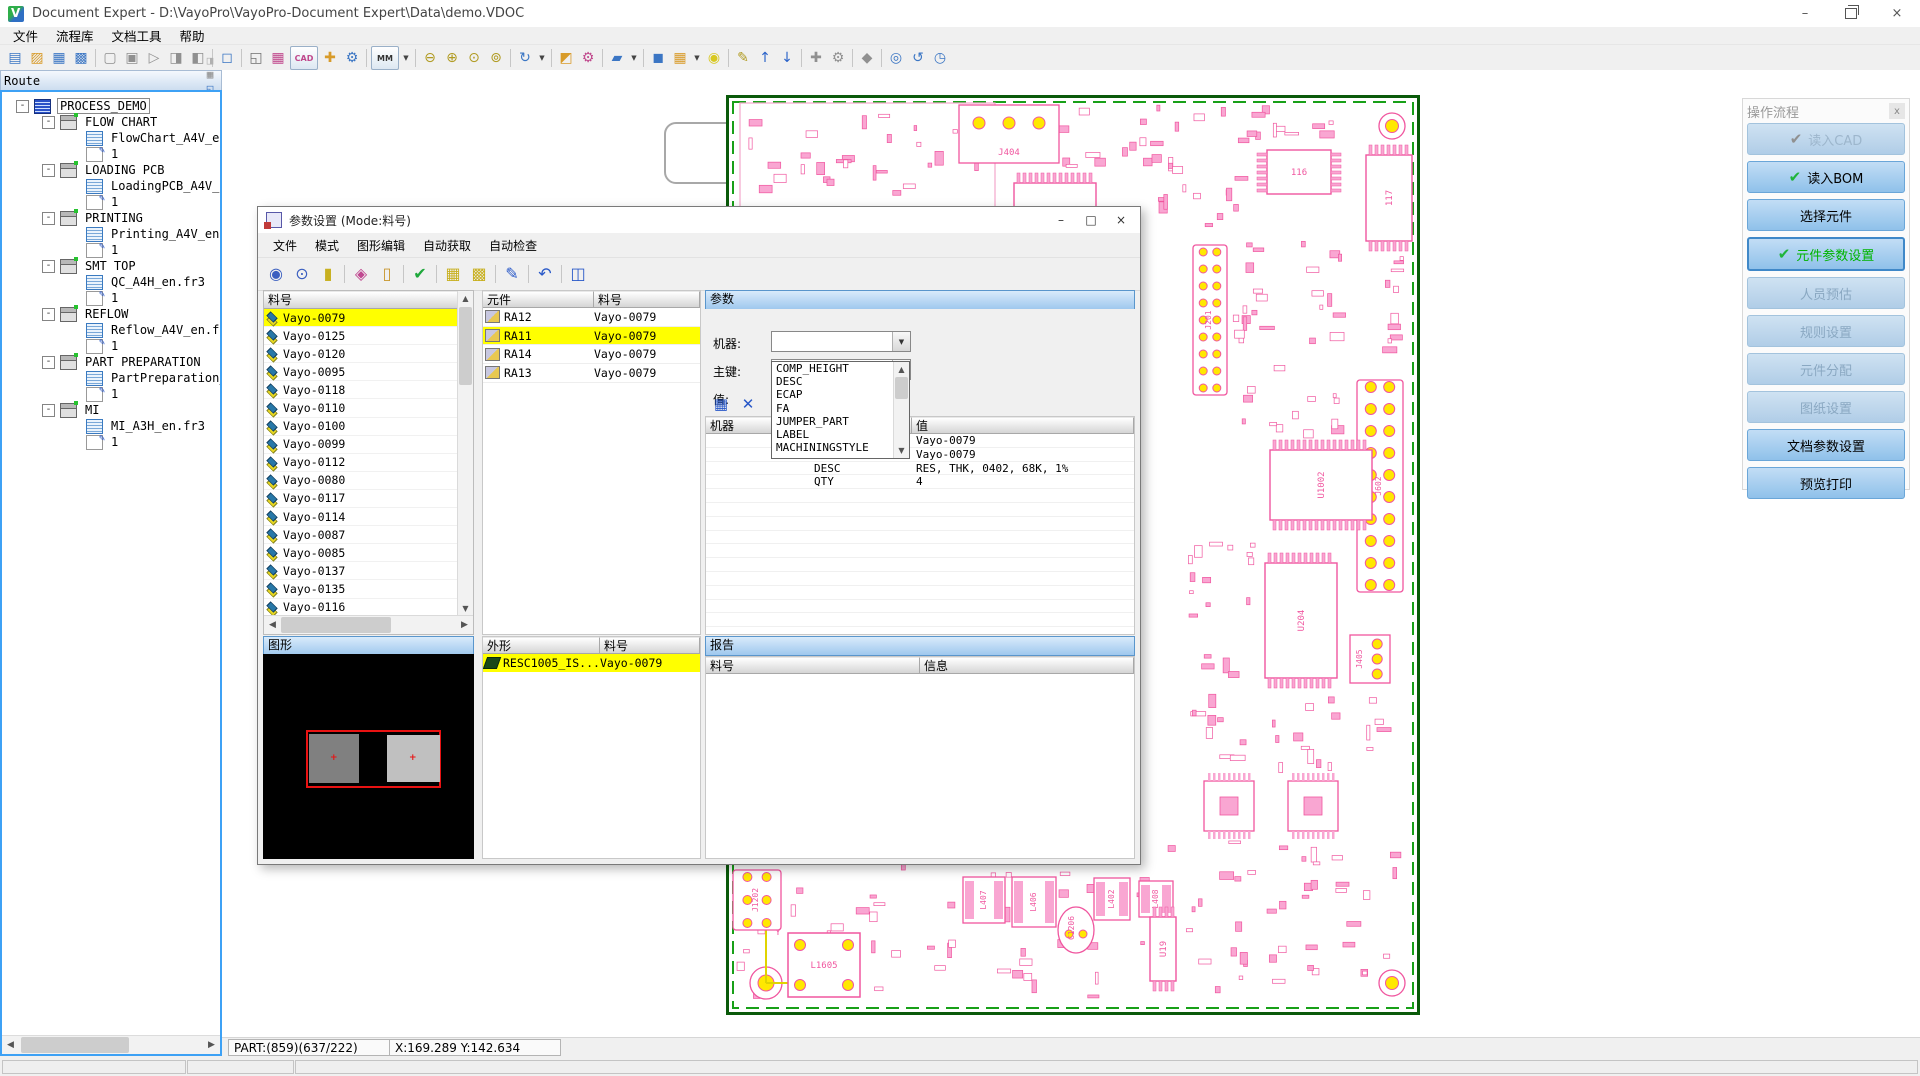 This screenshot has height=1076, width=1920. What do you see at coordinates (361, 481) in the screenshot?
I see `part-list-item: Vayo-0080` at bounding box center [361, 481].